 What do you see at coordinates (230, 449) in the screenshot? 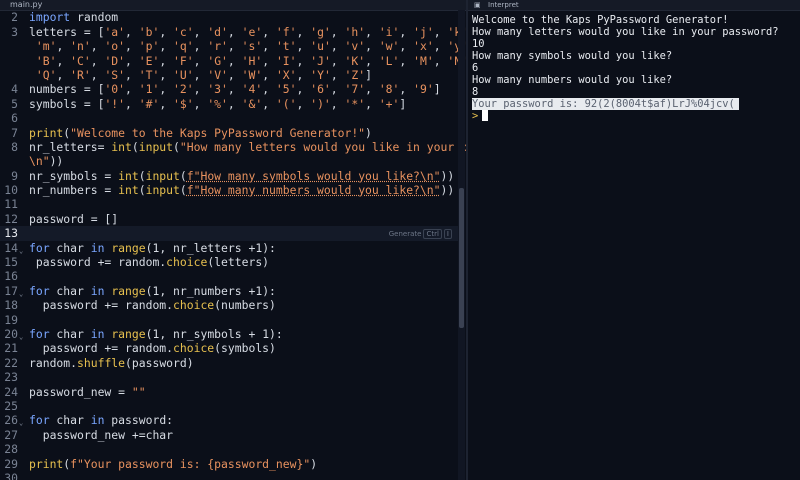
I see `code-line: 28` at bounding box center [230, 449].